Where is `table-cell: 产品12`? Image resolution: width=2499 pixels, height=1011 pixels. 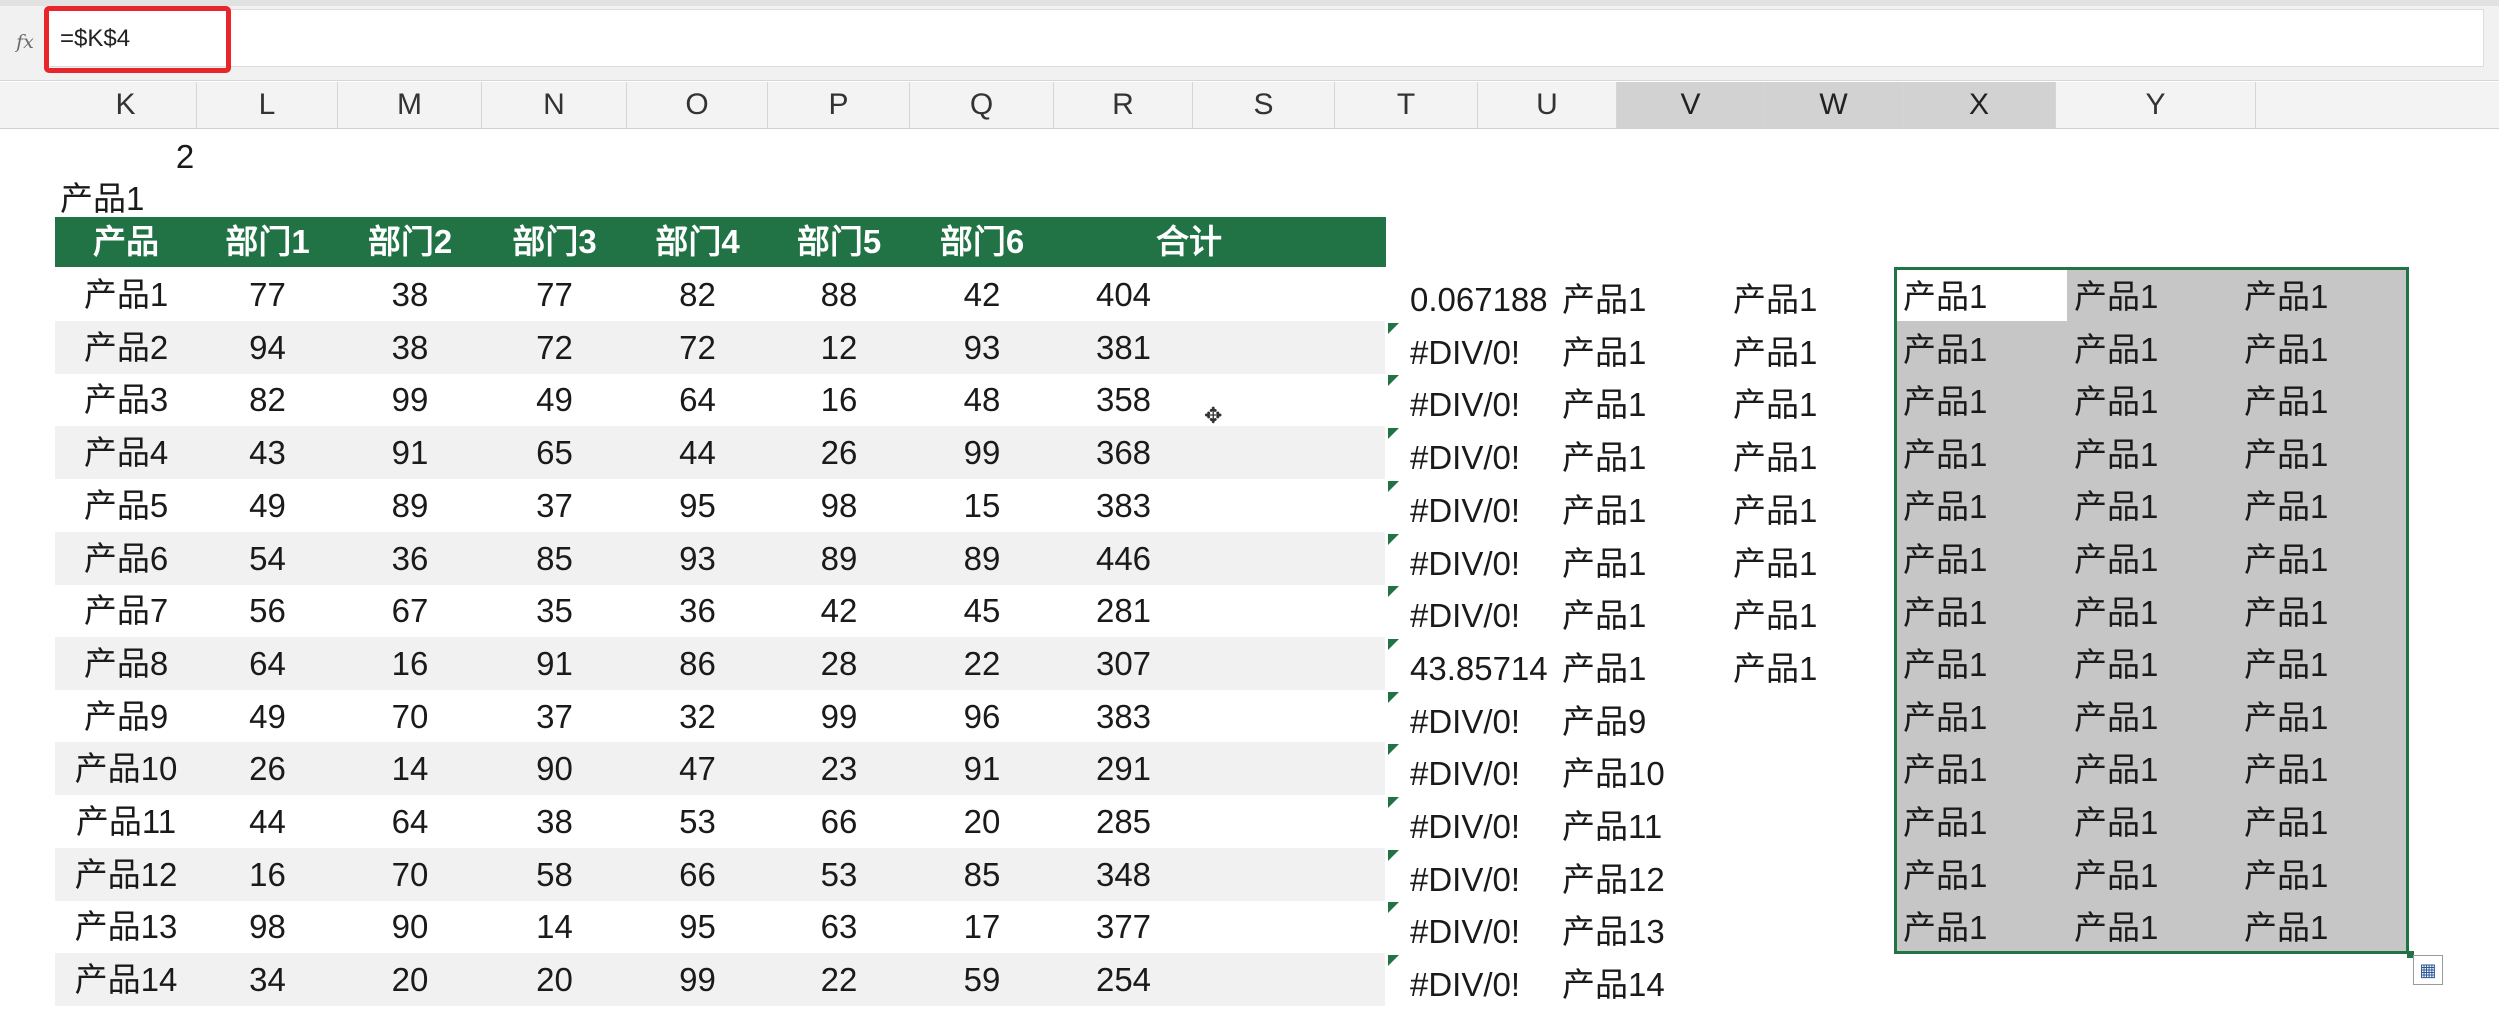
table-cell: 产品12 is located at coordinates (126, 874).